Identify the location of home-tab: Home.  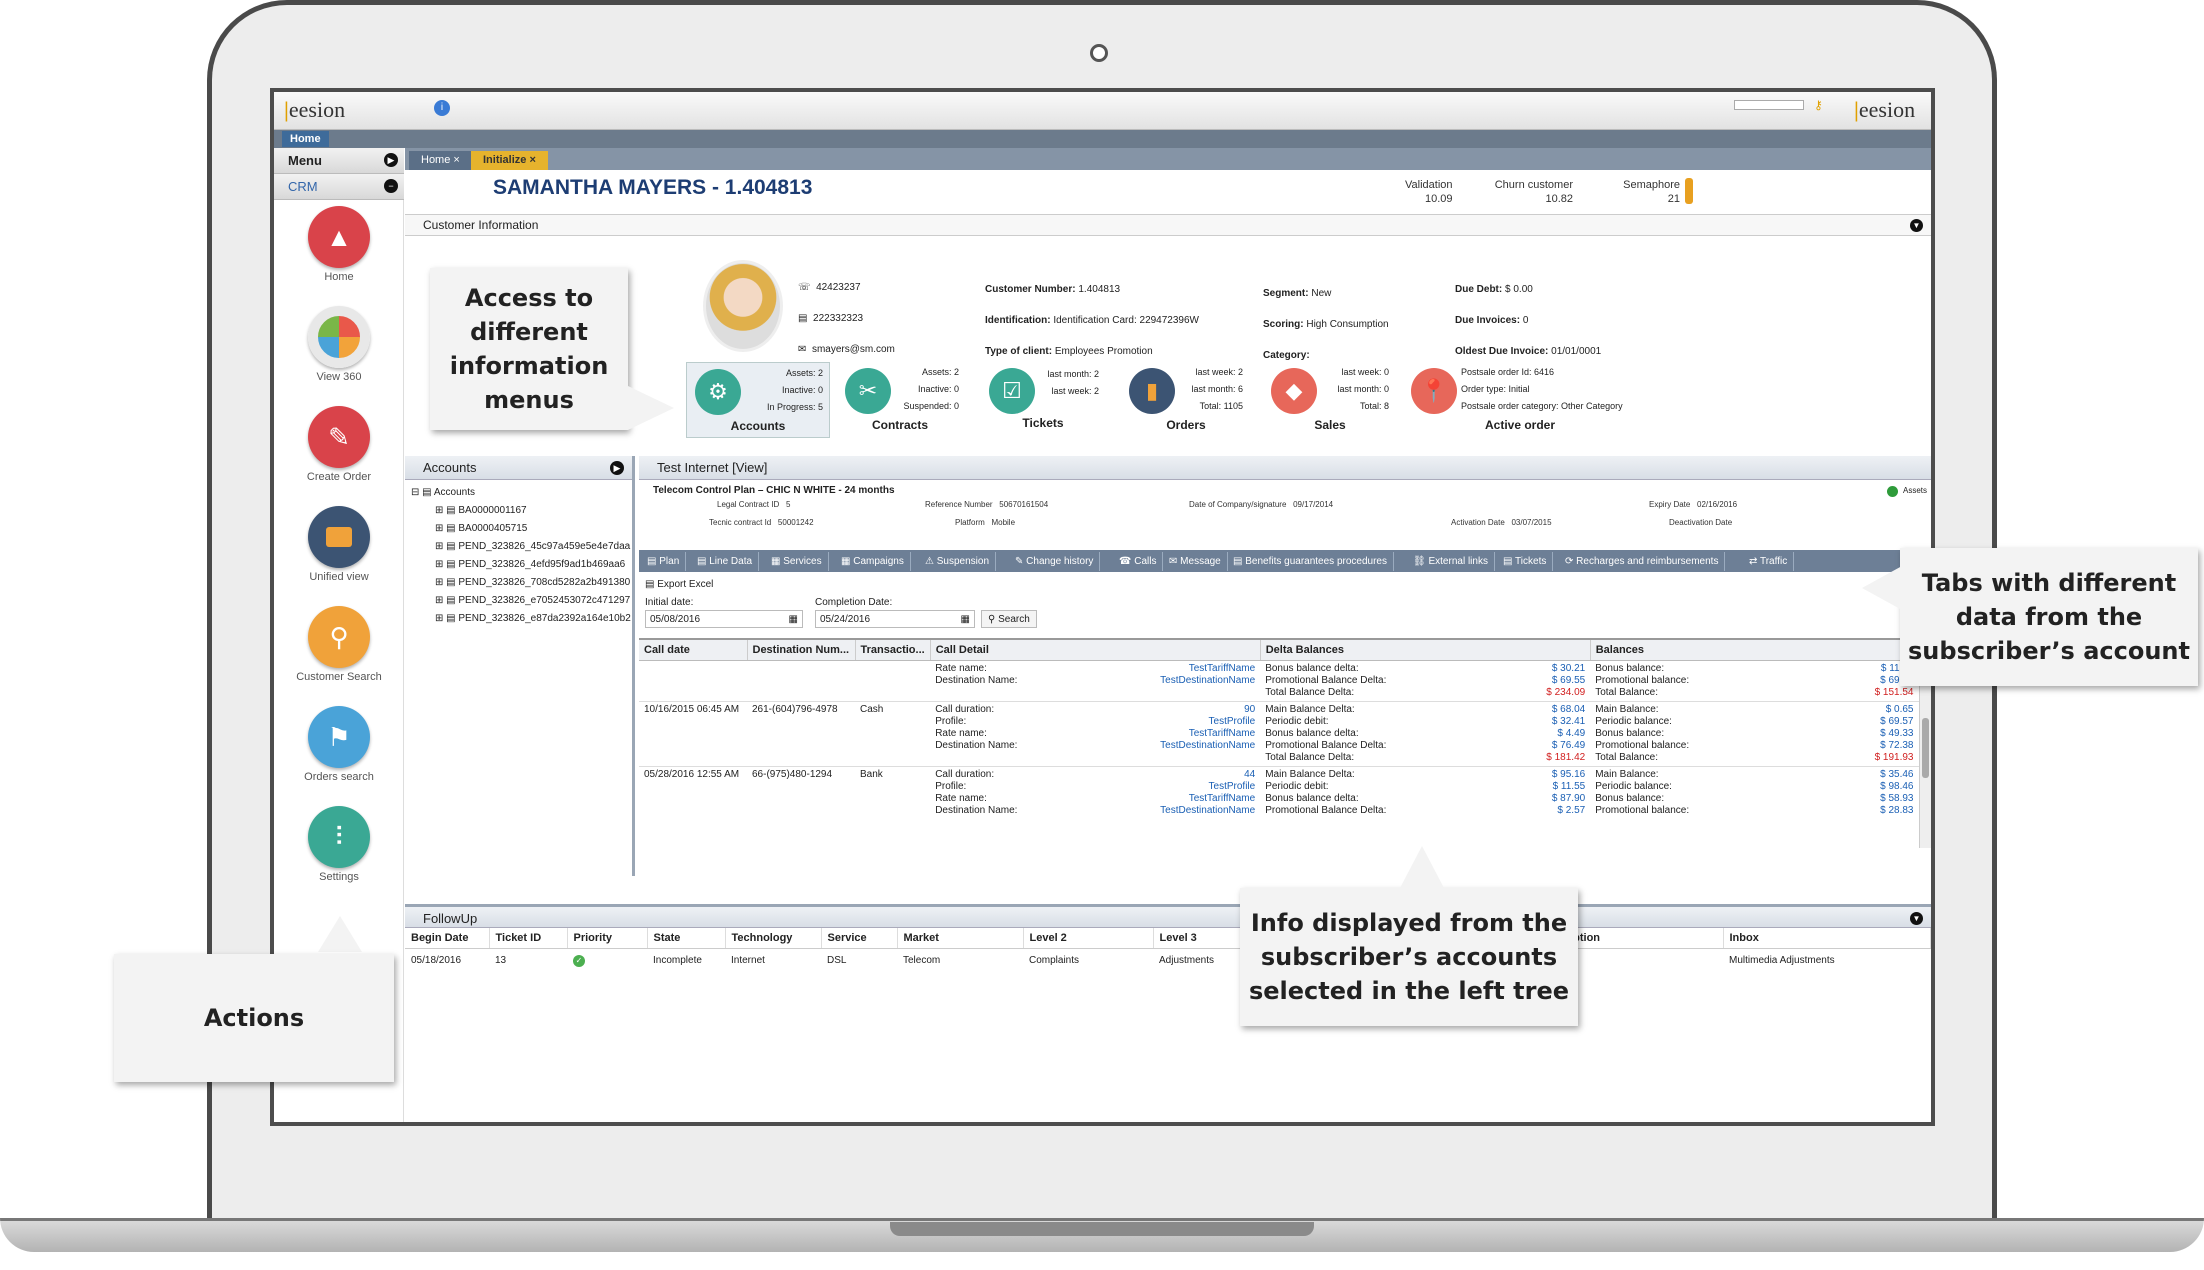
(305, 139).